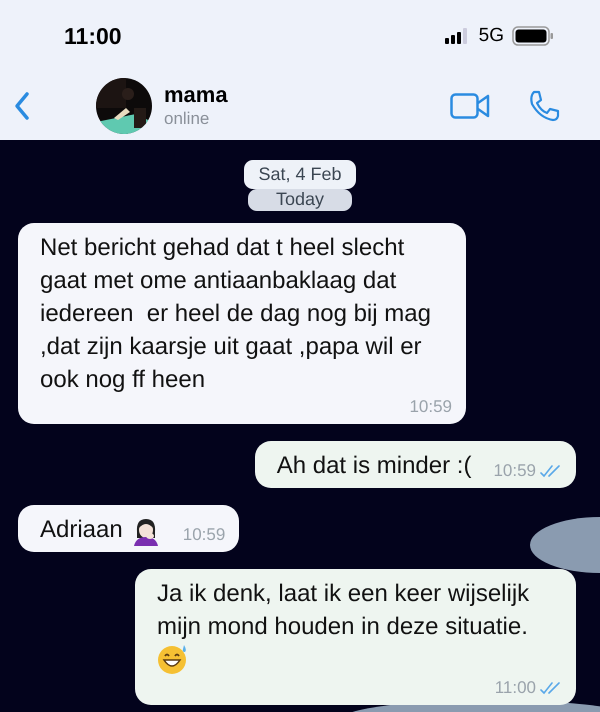  Describe the element at coordinates (187, 119) in the screenshot. I see `contact-status: online` at that location.